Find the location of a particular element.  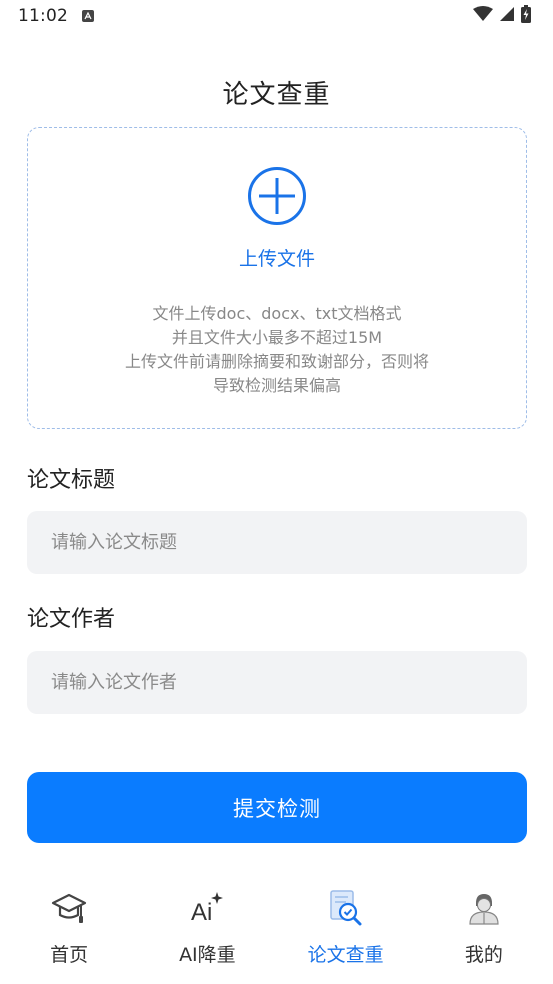

nav-label: 首页 is located at coordinates (69, 955).